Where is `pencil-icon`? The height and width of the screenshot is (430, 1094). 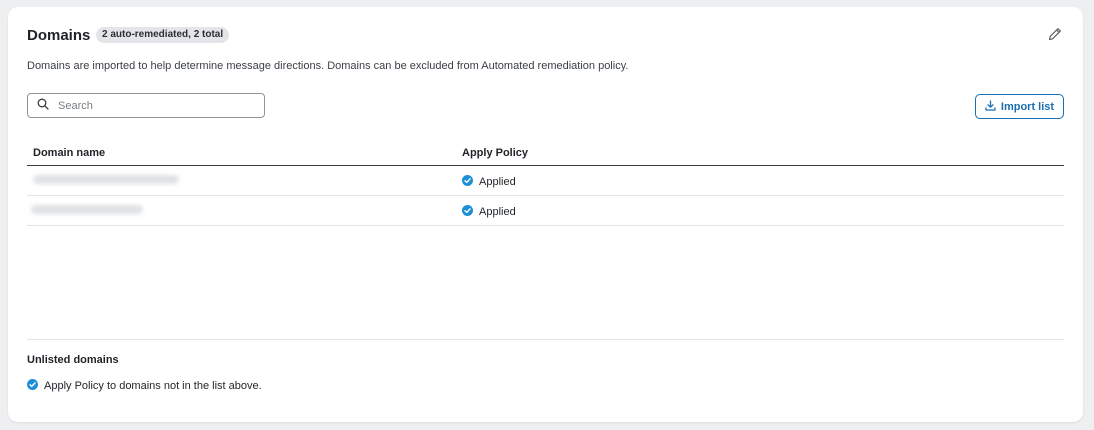
pencil-icon is located at coordinates (1055, 36).